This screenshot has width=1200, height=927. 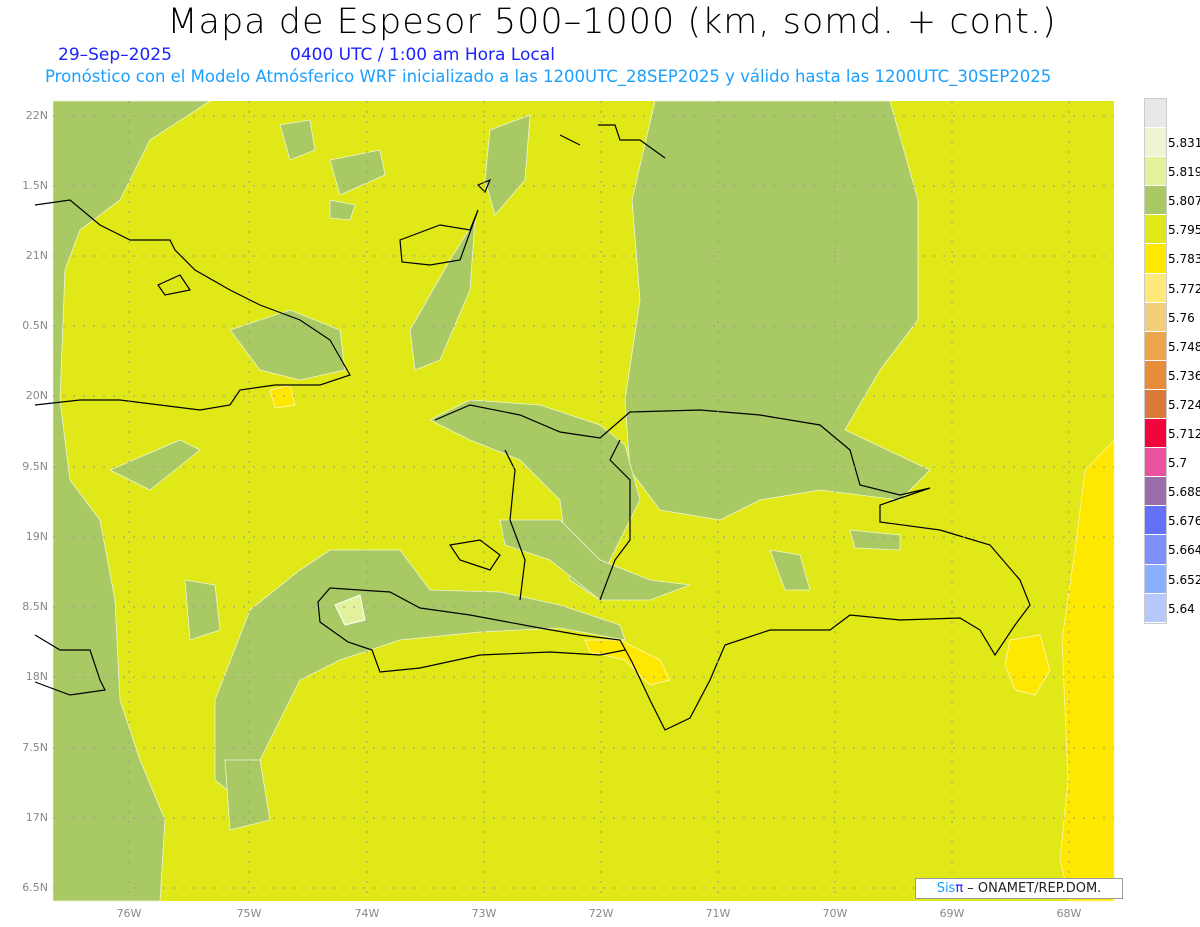 What do you see at coordinates (1184, 375) in the screenshot?
I see `colorbar-level-label: 5.736` at bounding box center [1184, 375].